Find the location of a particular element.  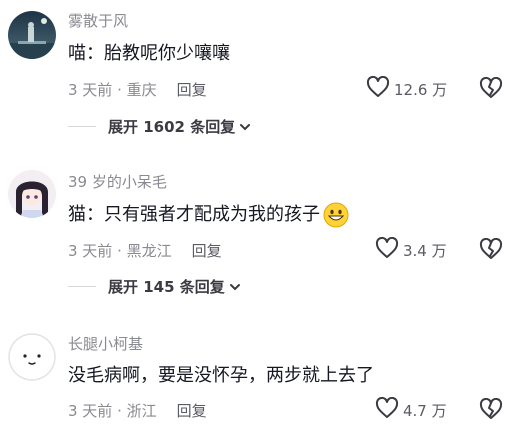

comment-text: 喵：胎教呢你少嚷嚷 is located at coordinates (149, 53).